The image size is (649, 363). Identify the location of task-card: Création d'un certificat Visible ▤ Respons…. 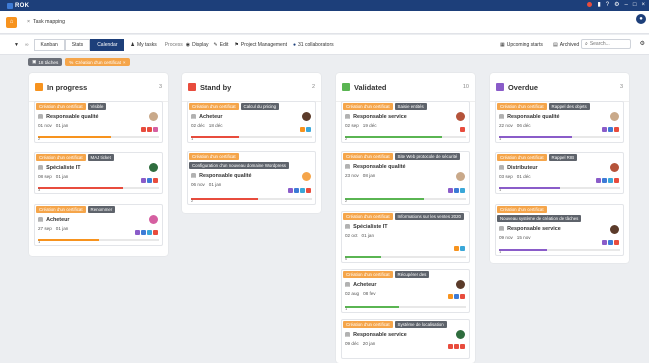
(98, 122).